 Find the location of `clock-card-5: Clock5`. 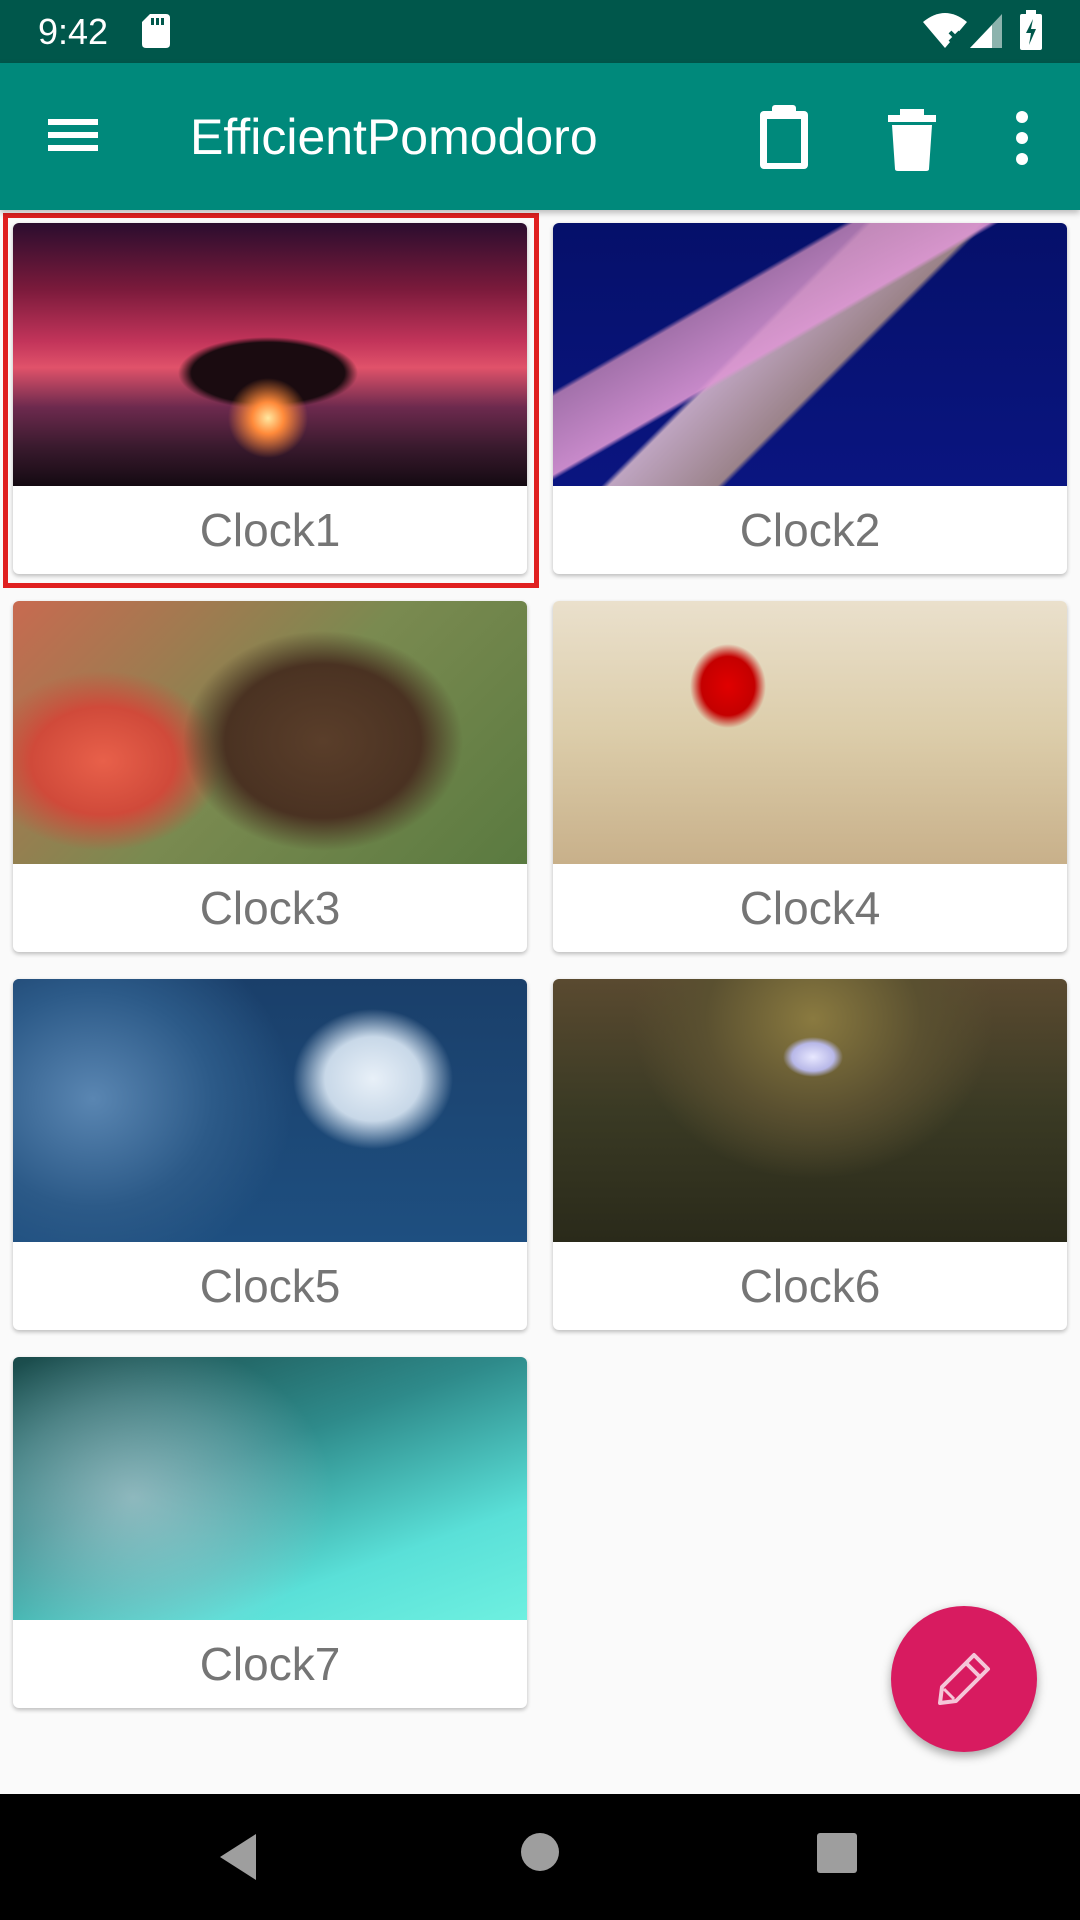

clock-card-5: Clock5 is located at coordinates (270, 1154).